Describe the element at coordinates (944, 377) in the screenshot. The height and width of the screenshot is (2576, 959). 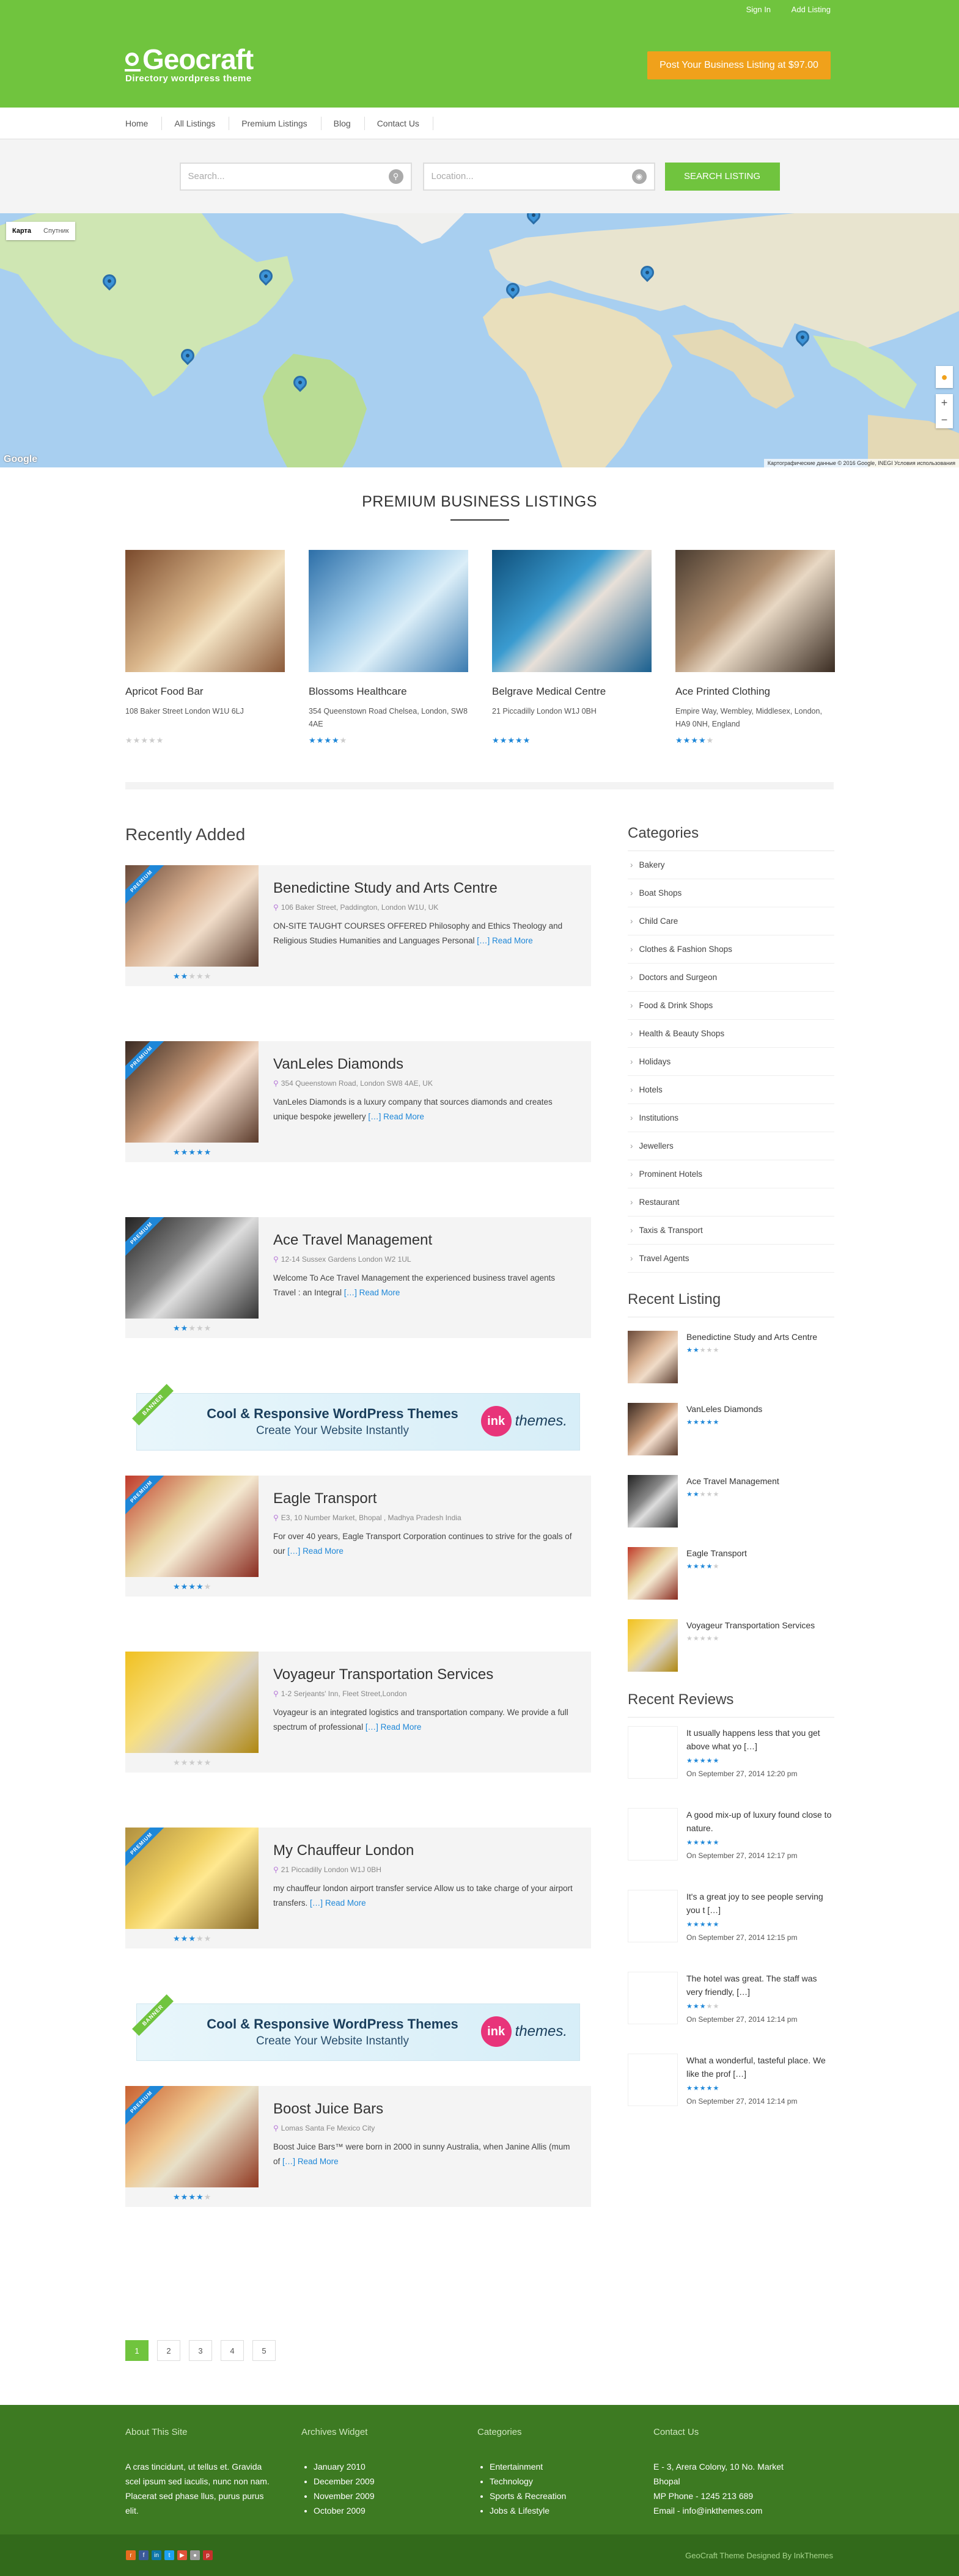
I see `street-view-pegman-icon: ●` at that location.